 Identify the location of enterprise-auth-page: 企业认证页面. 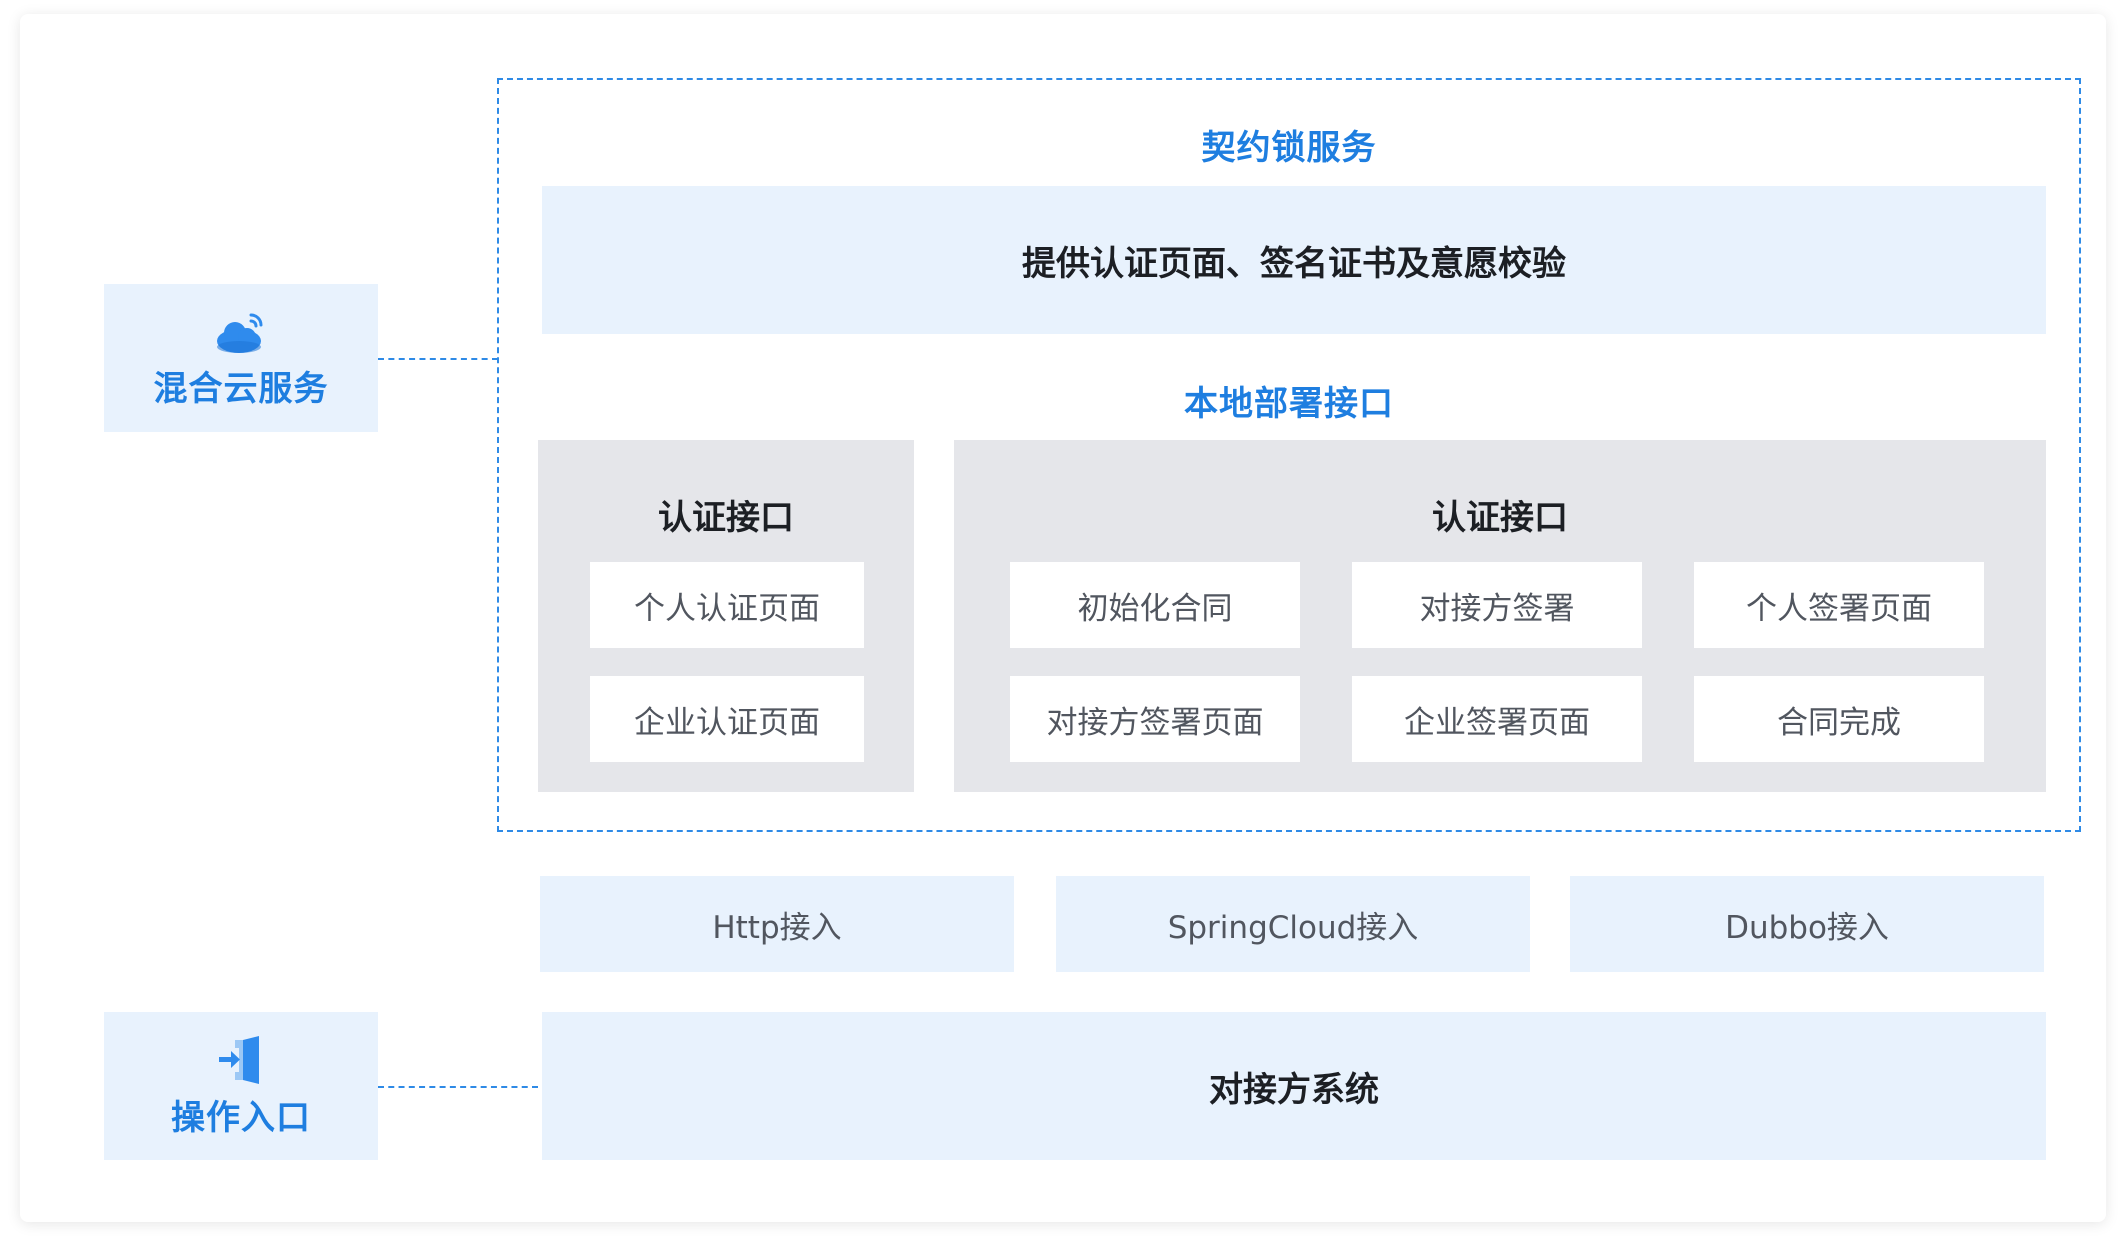
(727, 719).